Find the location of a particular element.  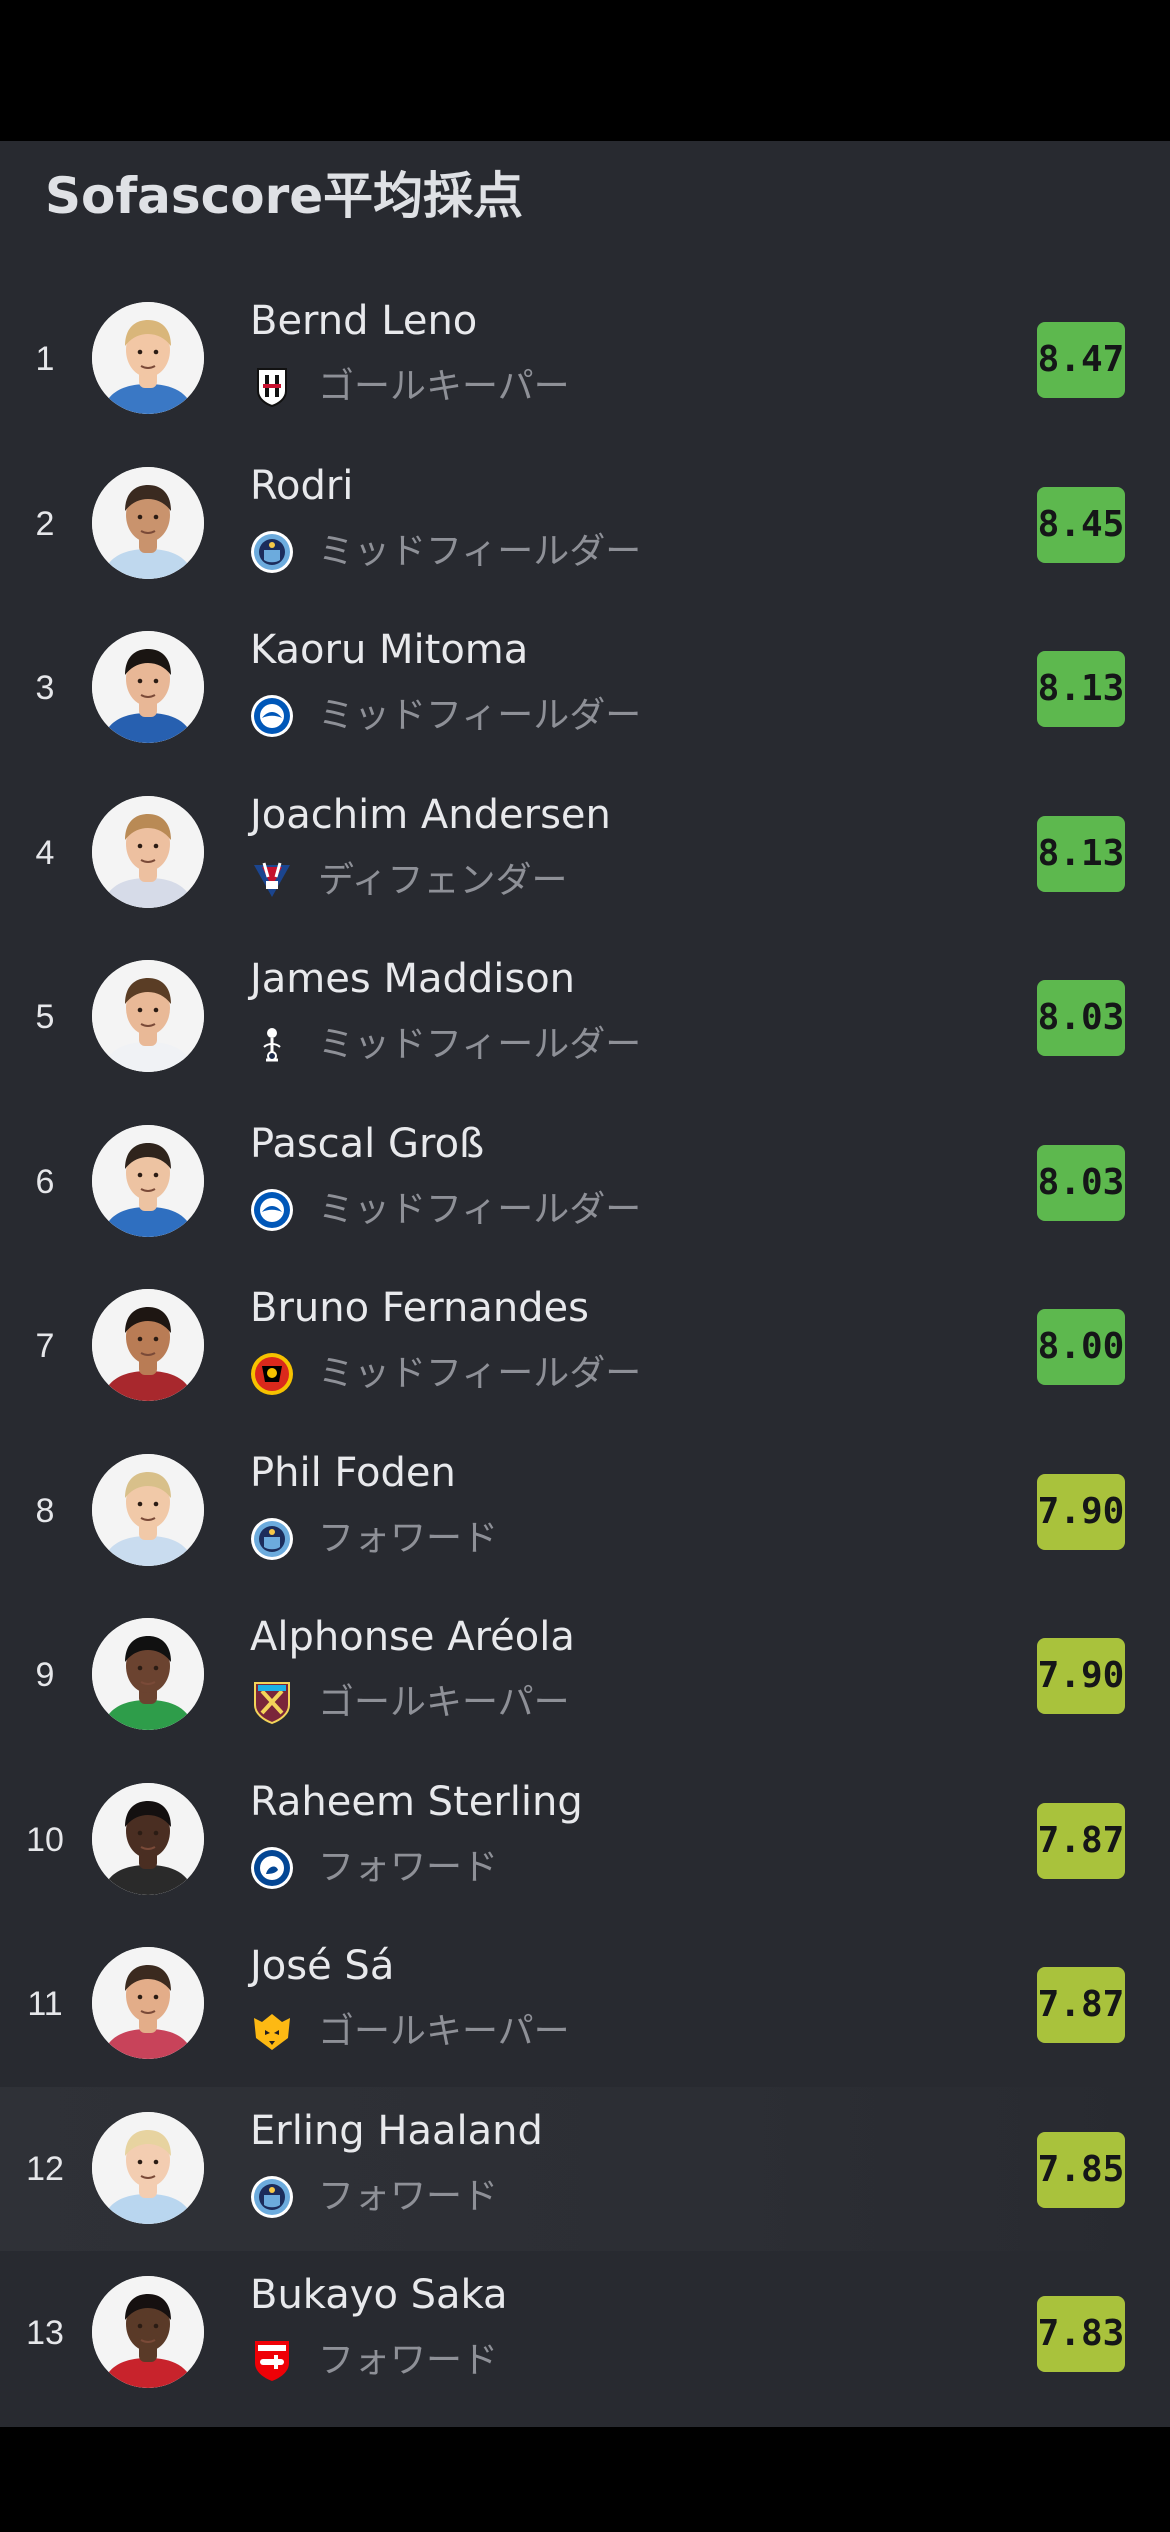

rating-badge: 8.00 is located at coordinates (1081, 1347).